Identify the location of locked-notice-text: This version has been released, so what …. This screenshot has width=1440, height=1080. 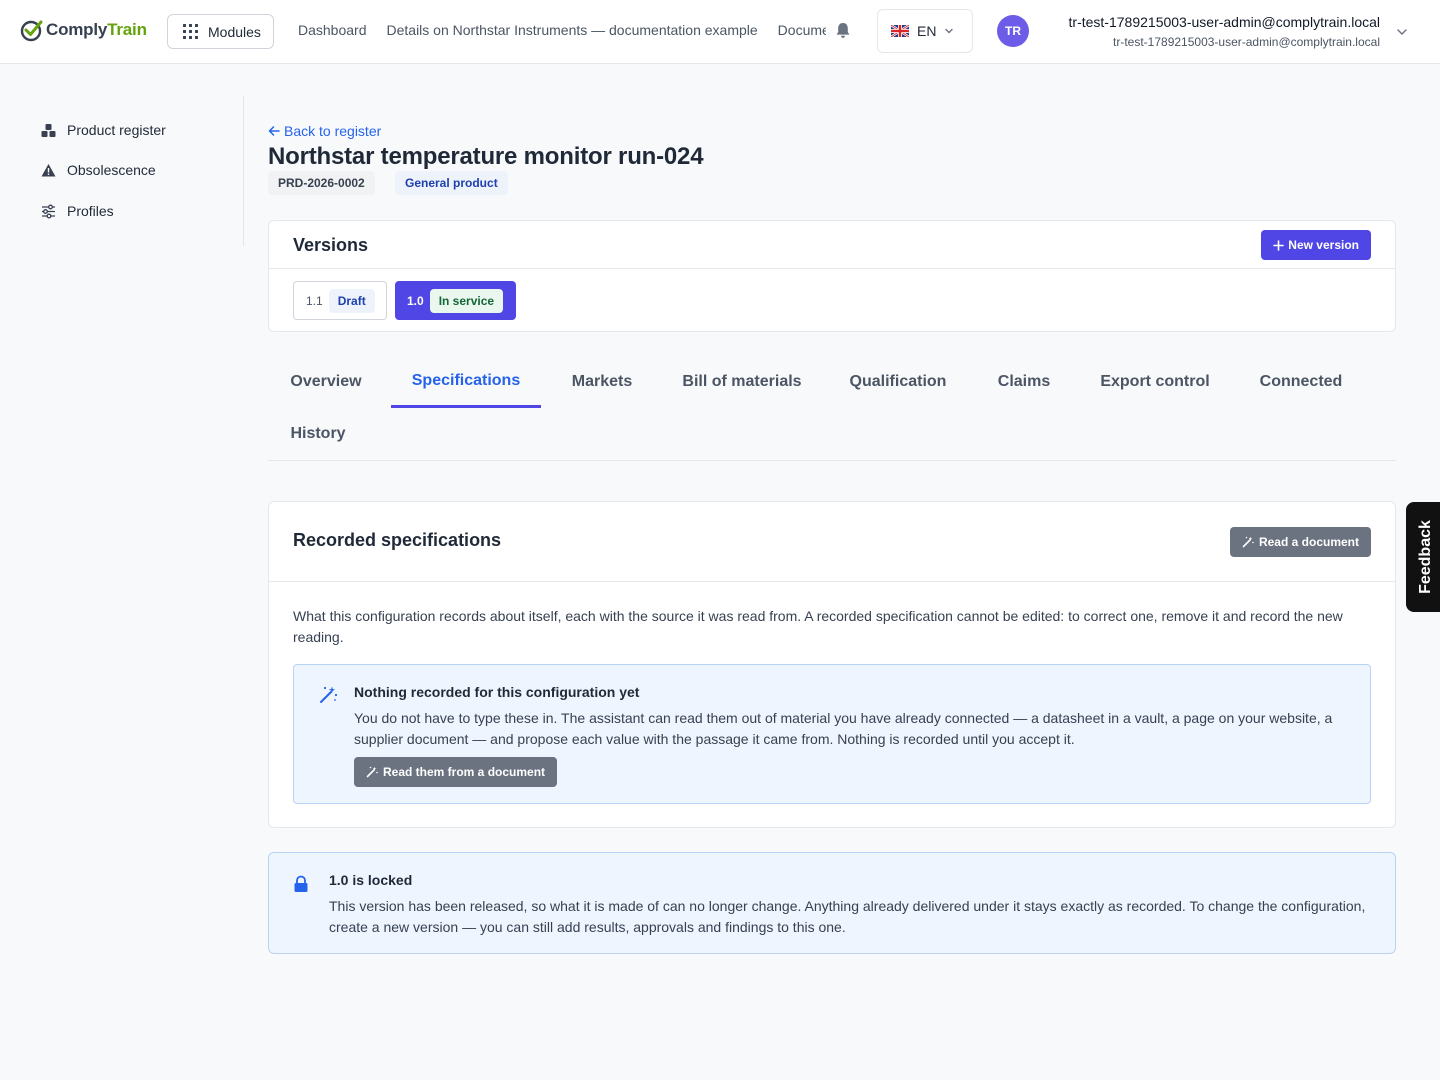
(847, 916).